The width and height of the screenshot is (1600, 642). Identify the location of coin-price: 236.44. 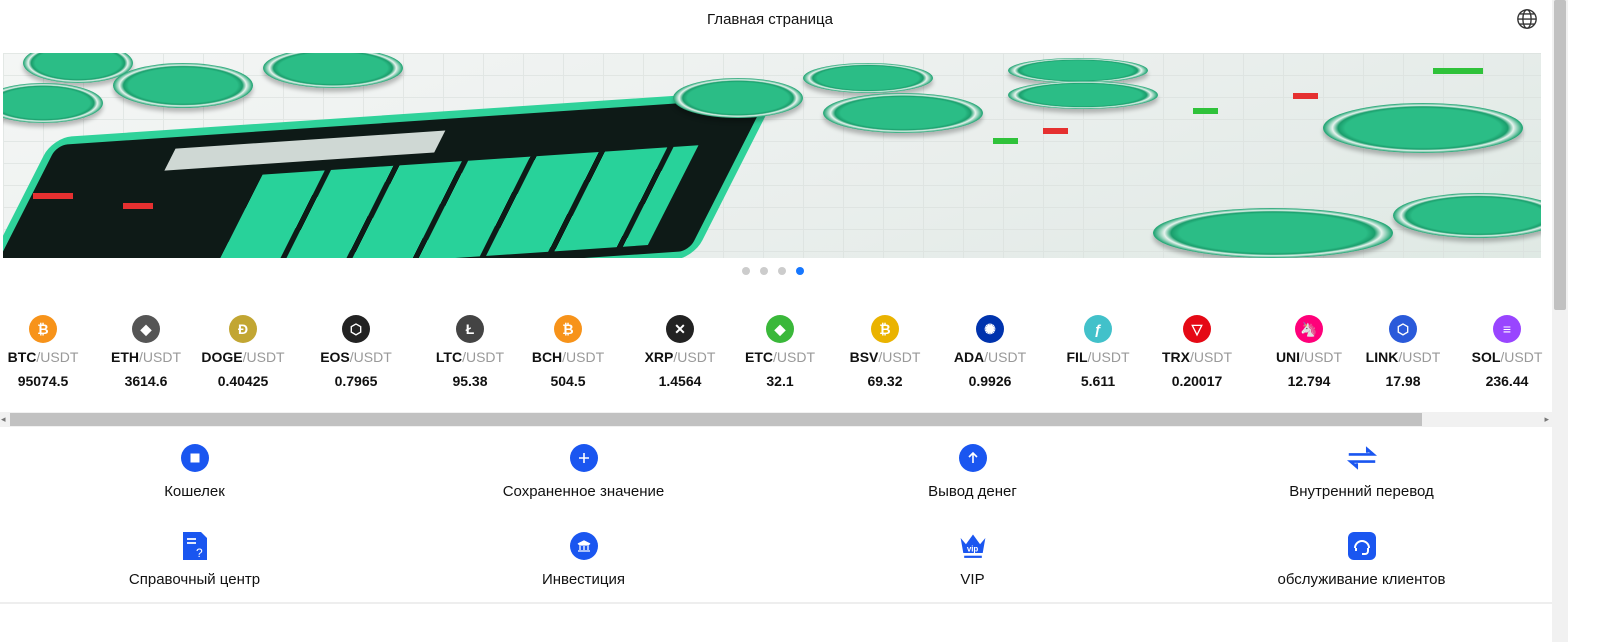
(1507, 381).